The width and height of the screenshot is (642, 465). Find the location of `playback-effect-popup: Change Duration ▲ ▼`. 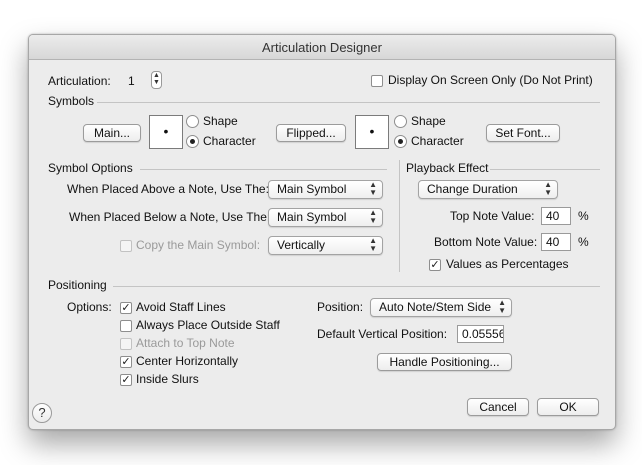

playback-effect-popup: Change Duration ▲ ▼ is located at coordinates (488, 189).